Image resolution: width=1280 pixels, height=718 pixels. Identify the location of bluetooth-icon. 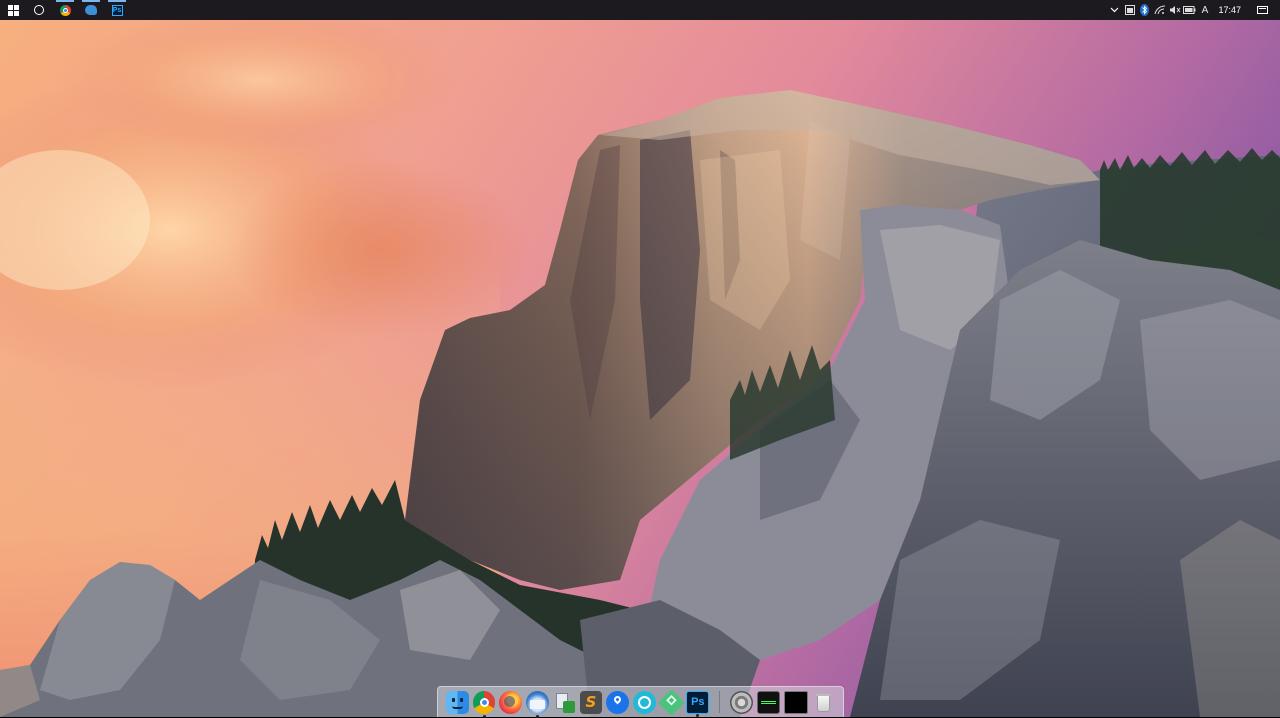
(1144, 10).